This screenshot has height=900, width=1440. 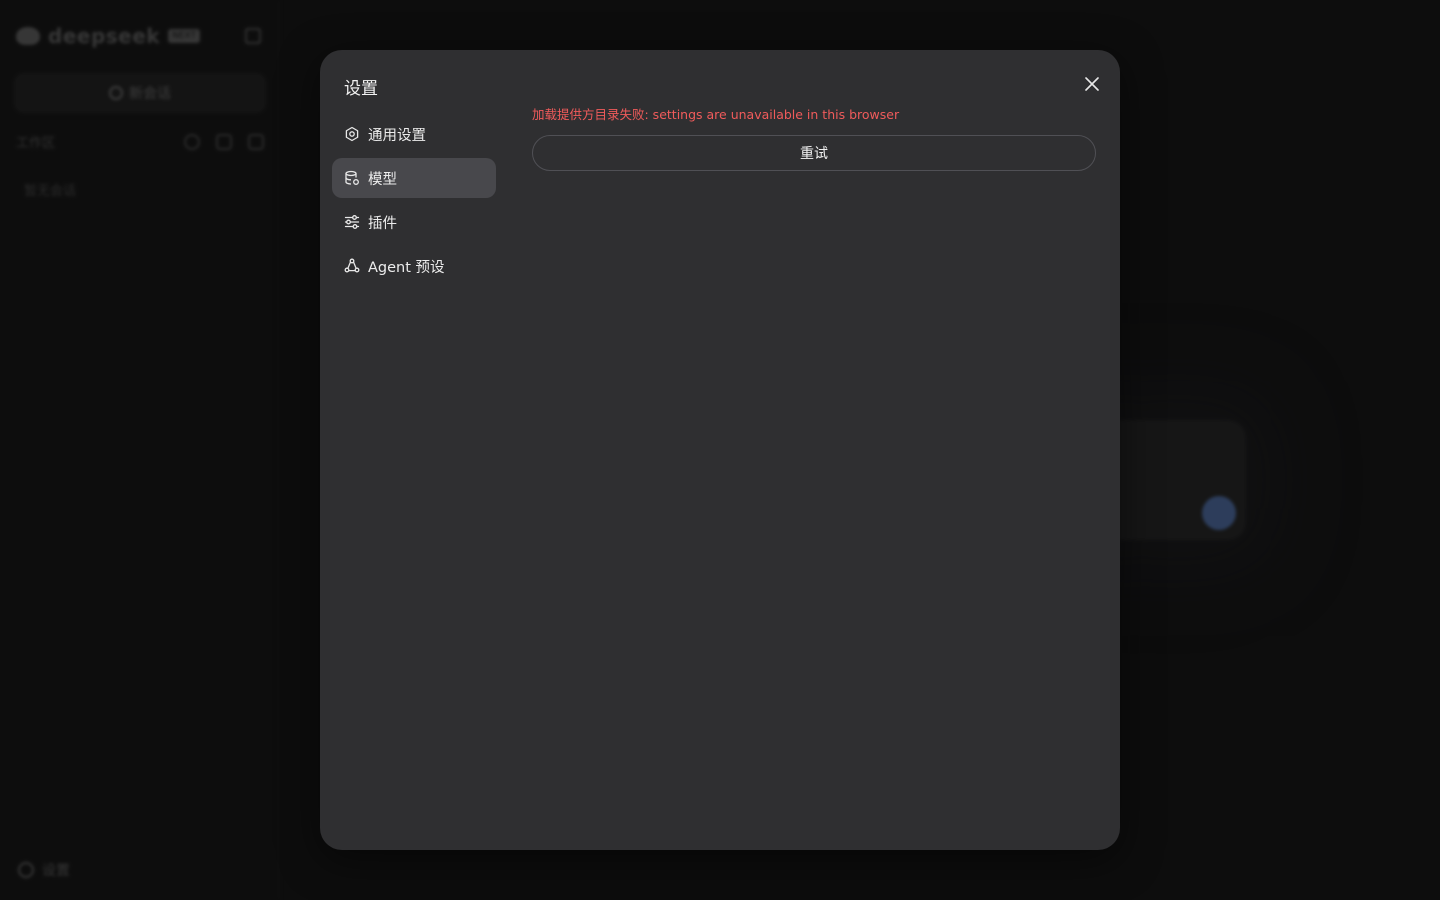 I want to click on retry-button: 重试, so click(x=814, y=153).